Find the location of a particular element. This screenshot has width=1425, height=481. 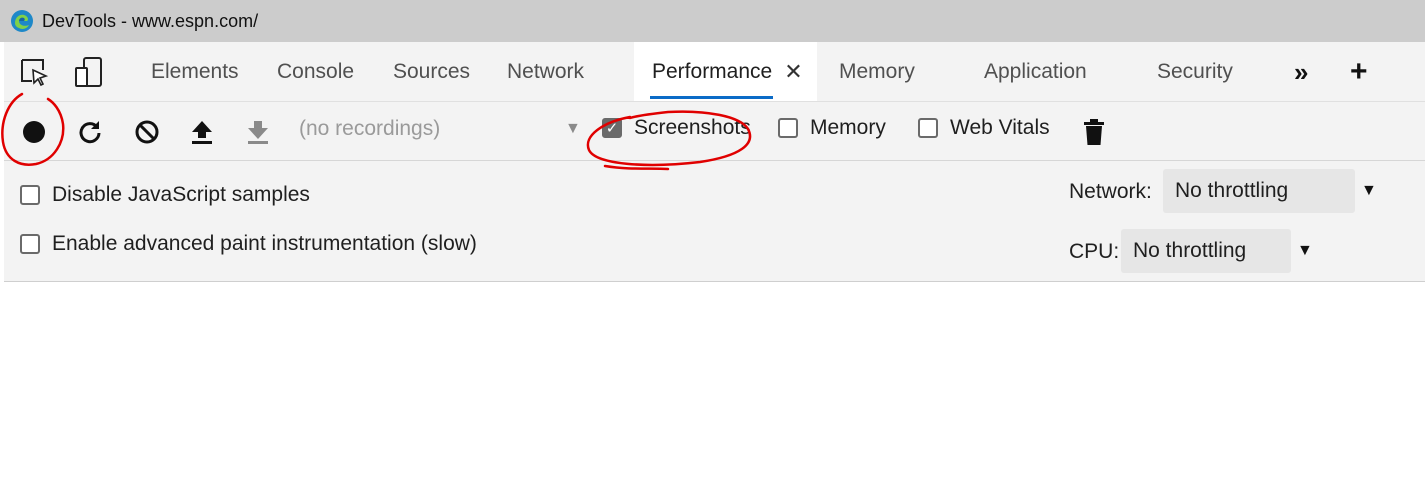

tab-memory: Memory is located at coordinates (877, 72).